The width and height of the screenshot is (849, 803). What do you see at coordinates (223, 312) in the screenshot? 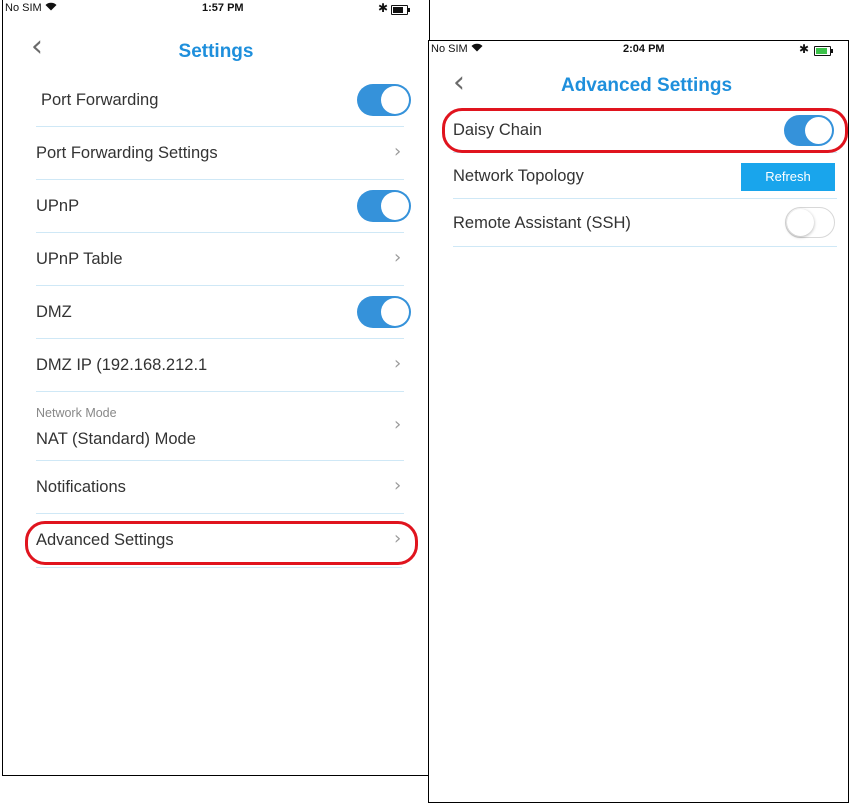
I see `row-dmz: DMZ` at bounding box center [223, 312].